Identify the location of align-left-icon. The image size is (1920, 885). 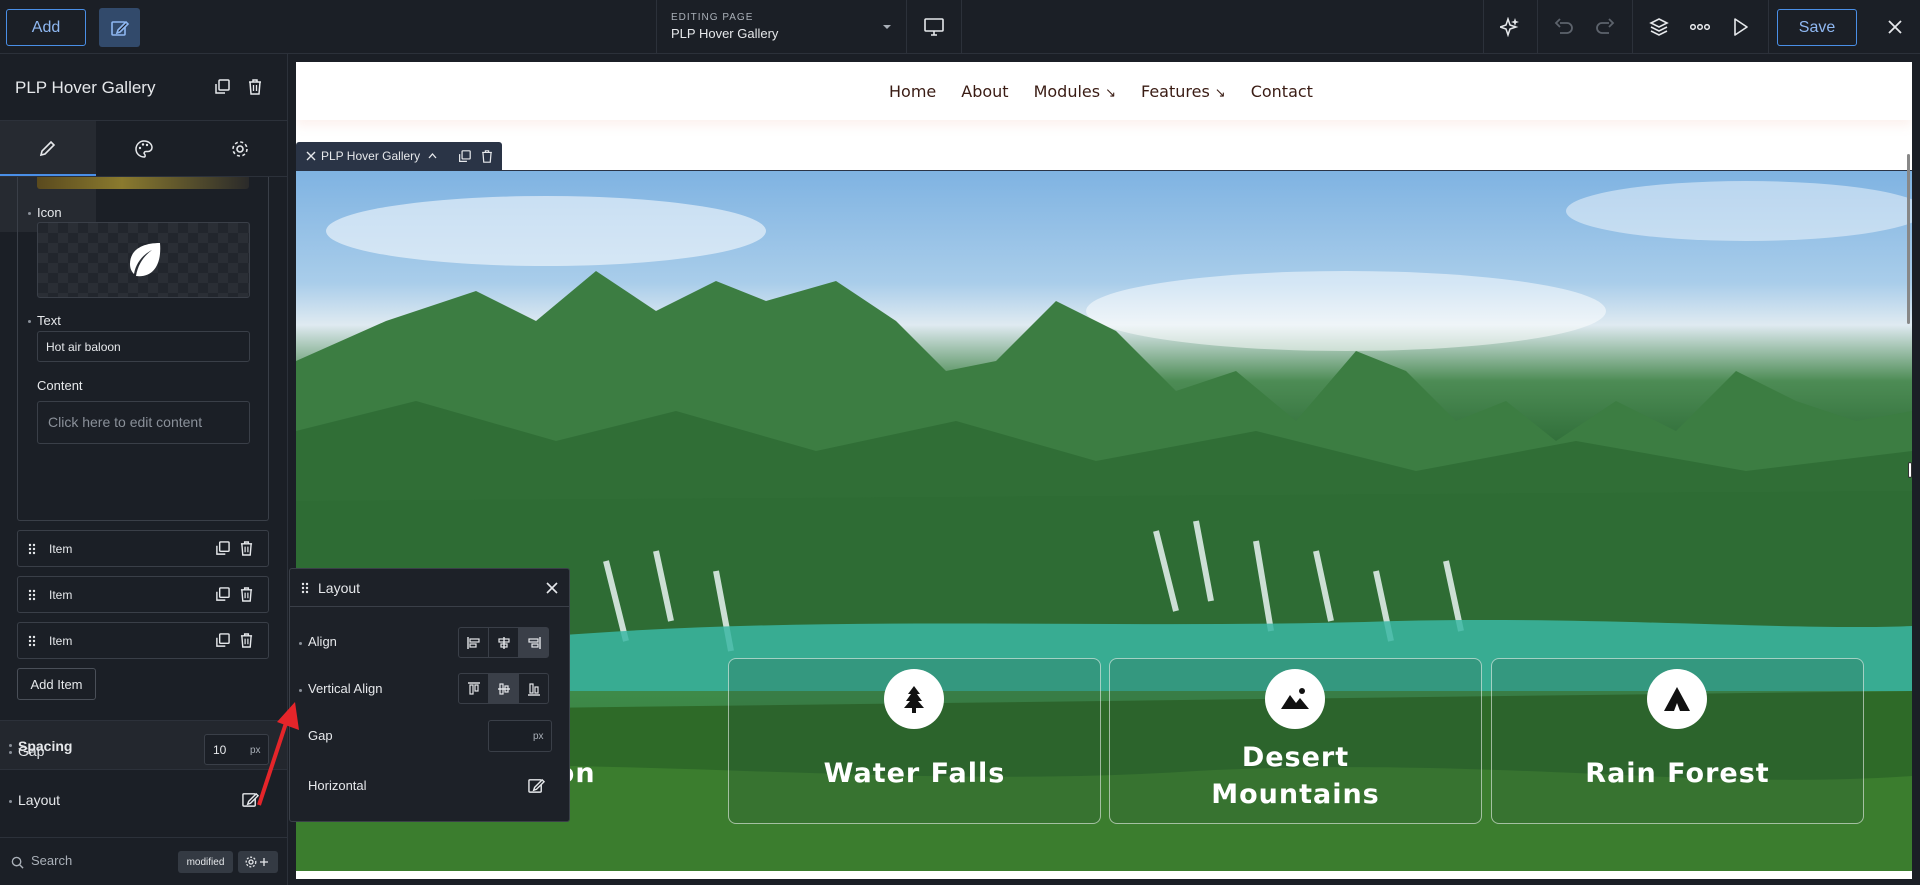
(473, 642).